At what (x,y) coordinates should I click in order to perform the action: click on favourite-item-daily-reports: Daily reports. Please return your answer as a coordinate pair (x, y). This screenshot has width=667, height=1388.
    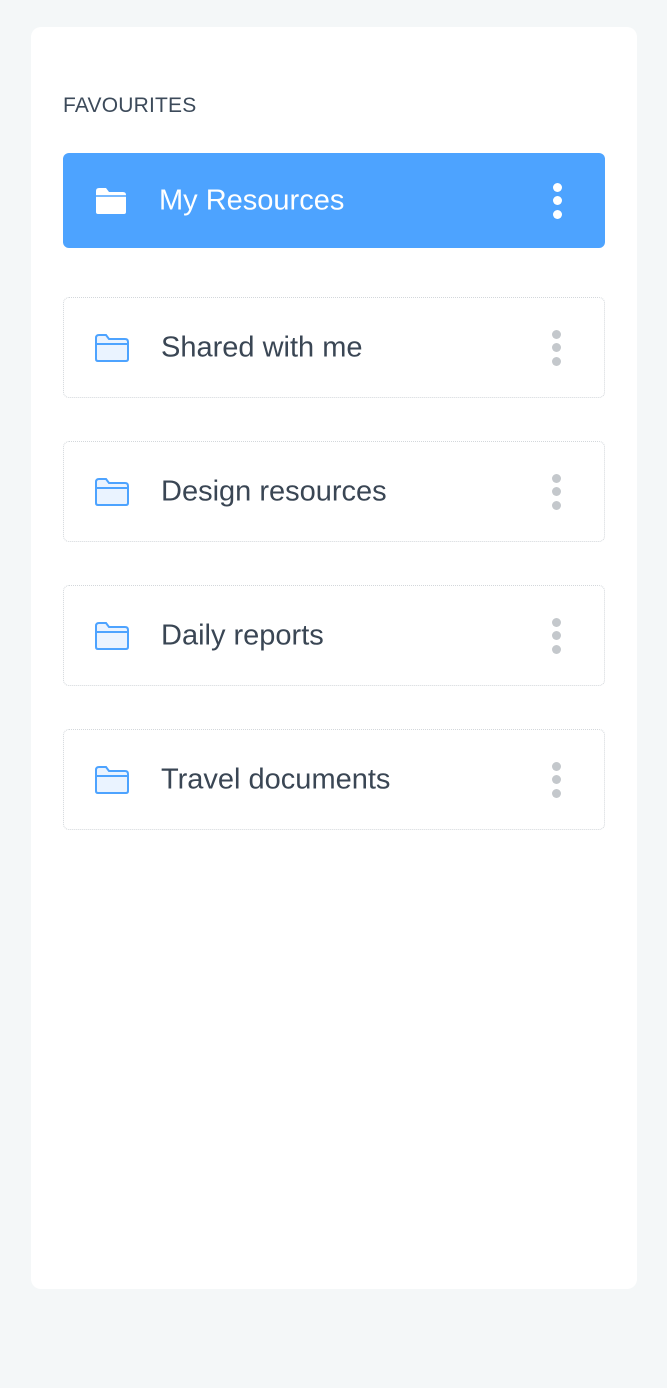
    Looking at the image, I should click on (334, 635).